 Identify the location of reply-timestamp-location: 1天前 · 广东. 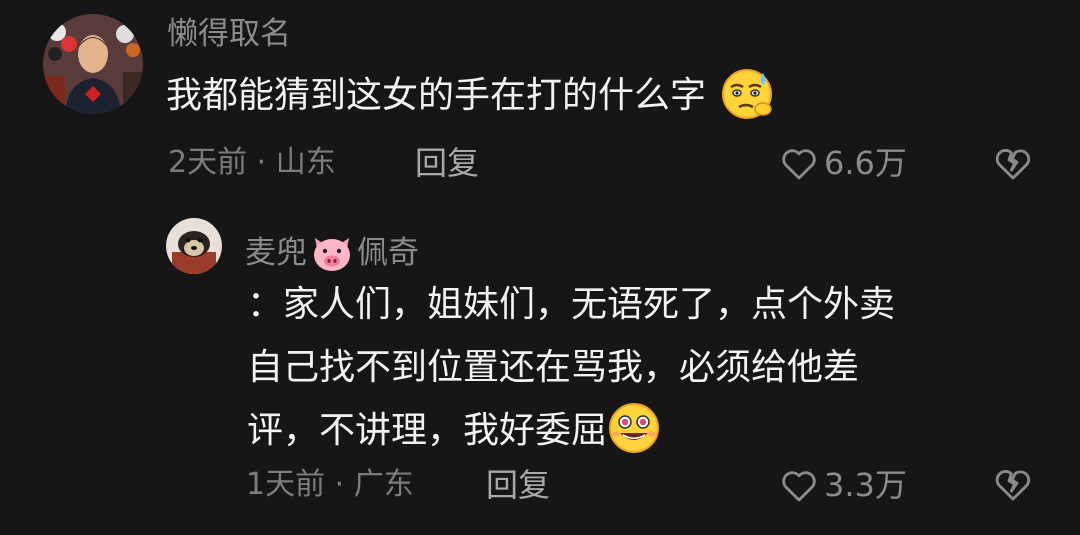
(330, 484).